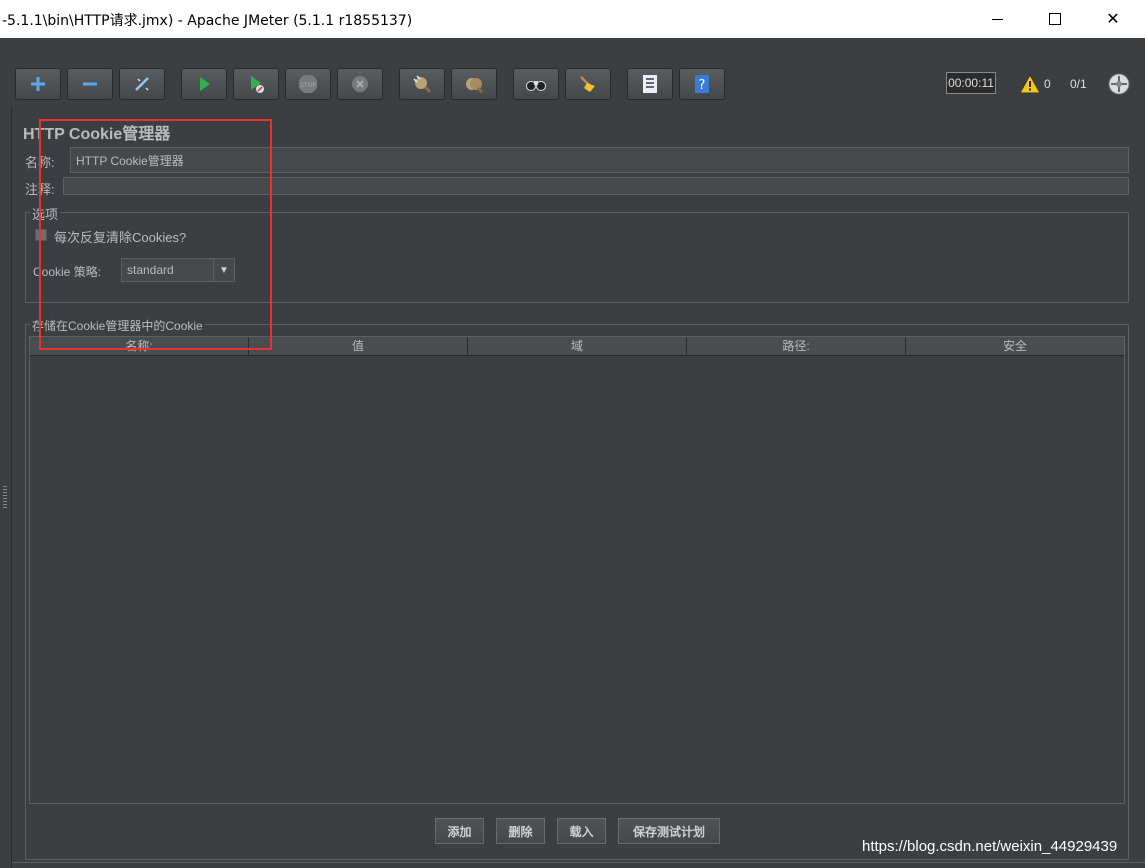 This screenshot has width=1145, height=868. I want to click on close-button: ✕, so click(1113, 19).